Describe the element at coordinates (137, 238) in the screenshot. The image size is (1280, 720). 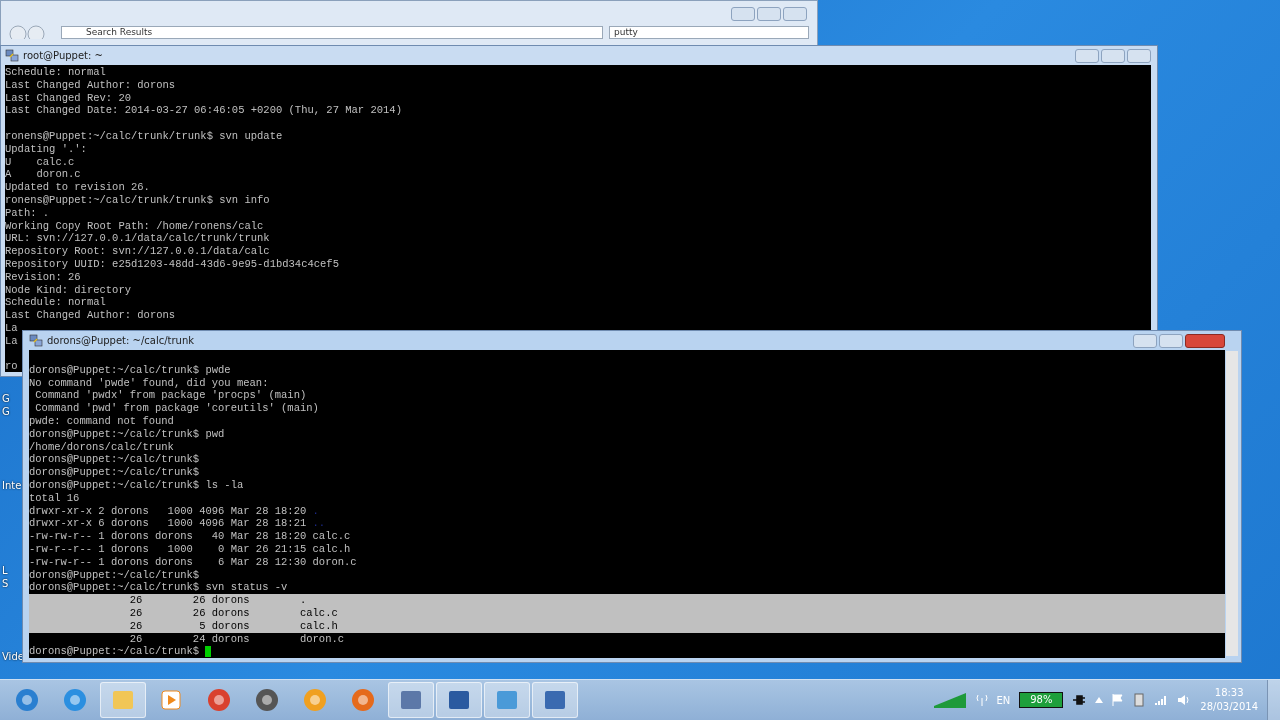
I see `terminal-line: URL: svn://127.0.0.1/data/calc/trunk/trunk` at that location.